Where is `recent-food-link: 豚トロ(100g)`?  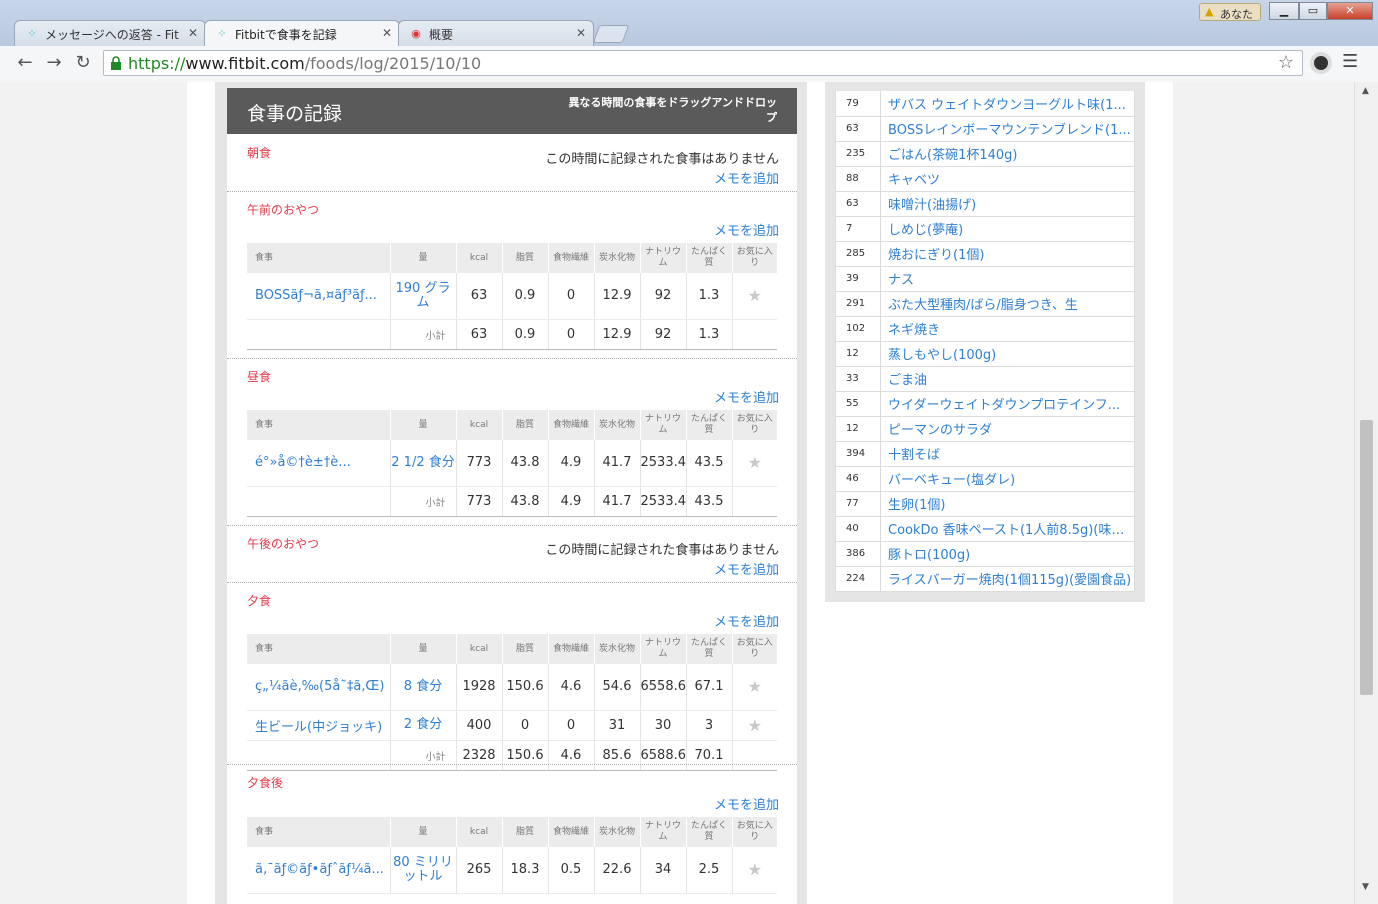
recent-food-link: 豚トロ(100g) is located at coordinates (1007, 554).